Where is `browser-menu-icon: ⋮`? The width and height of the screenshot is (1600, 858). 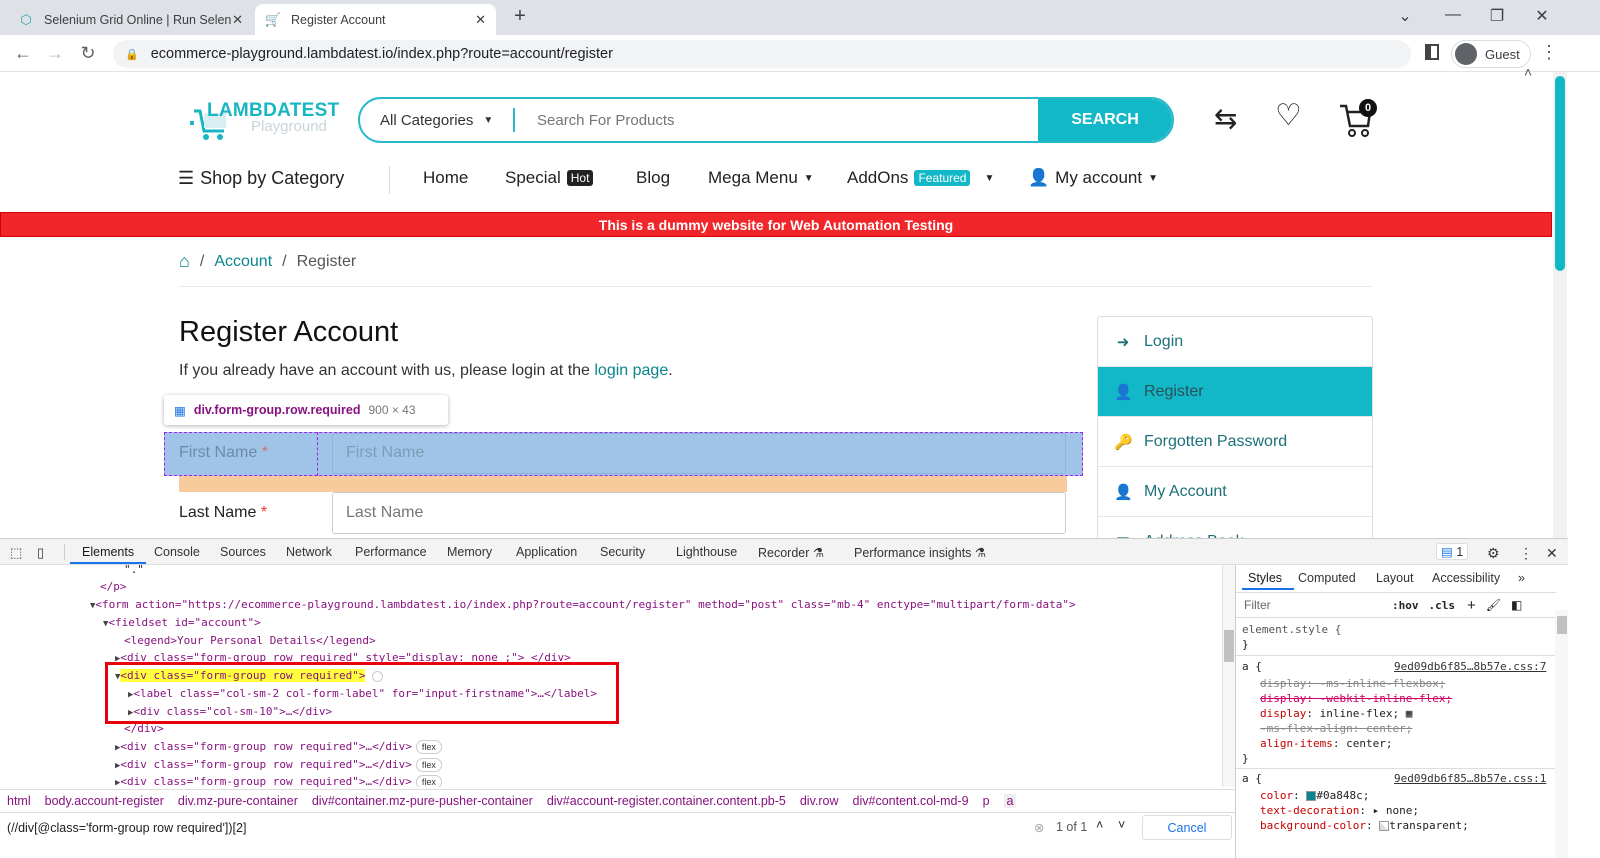
browser-menu-icon: ⋮ is located at coordinates (1549, 52).